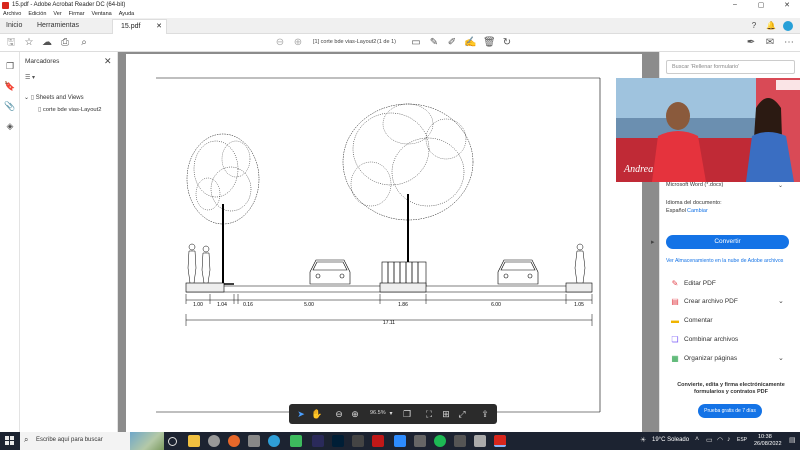 This screenshot has height=450, width=800. I want to click on email-icon: ✉, so click(770, 43).